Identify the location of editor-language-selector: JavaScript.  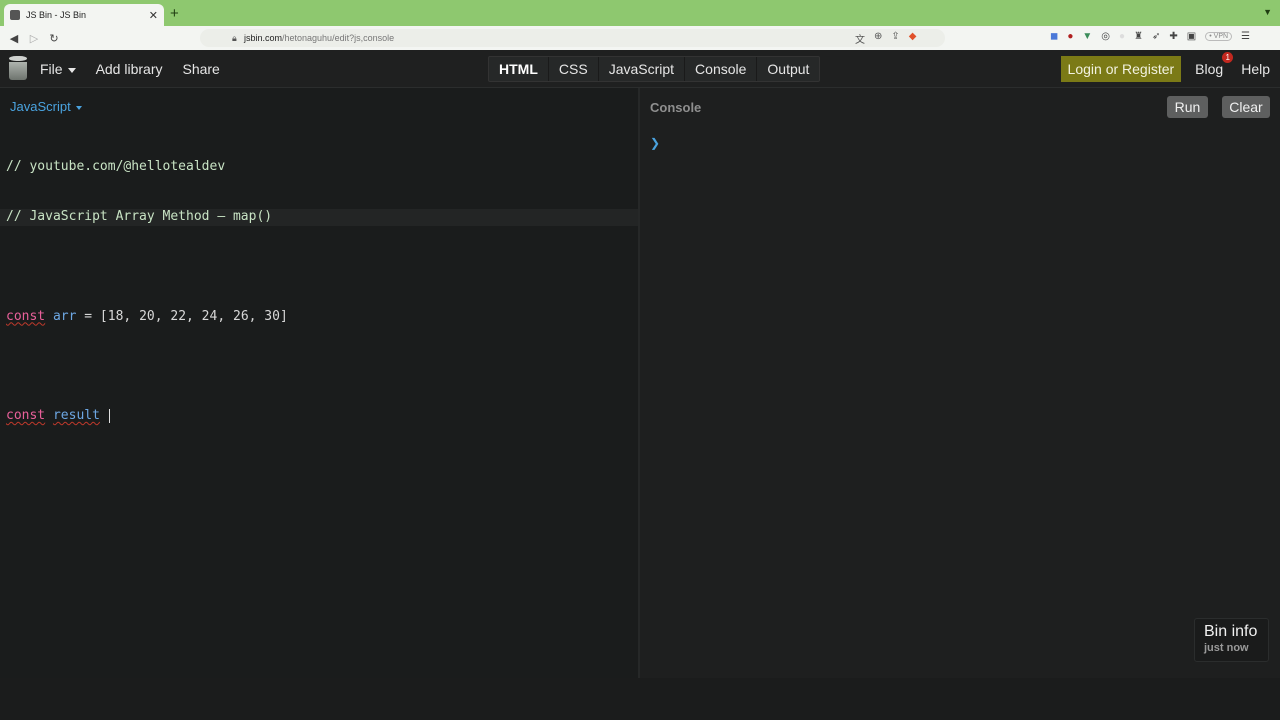
(46, 106).